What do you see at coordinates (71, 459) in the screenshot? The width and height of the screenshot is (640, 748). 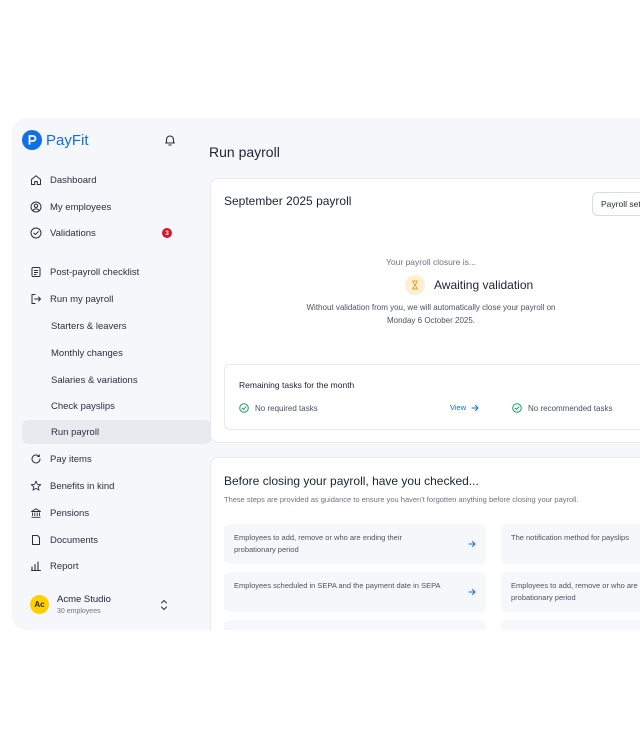 I see `sidebar-item-label: Pay items` at bounding box center [71, 459].